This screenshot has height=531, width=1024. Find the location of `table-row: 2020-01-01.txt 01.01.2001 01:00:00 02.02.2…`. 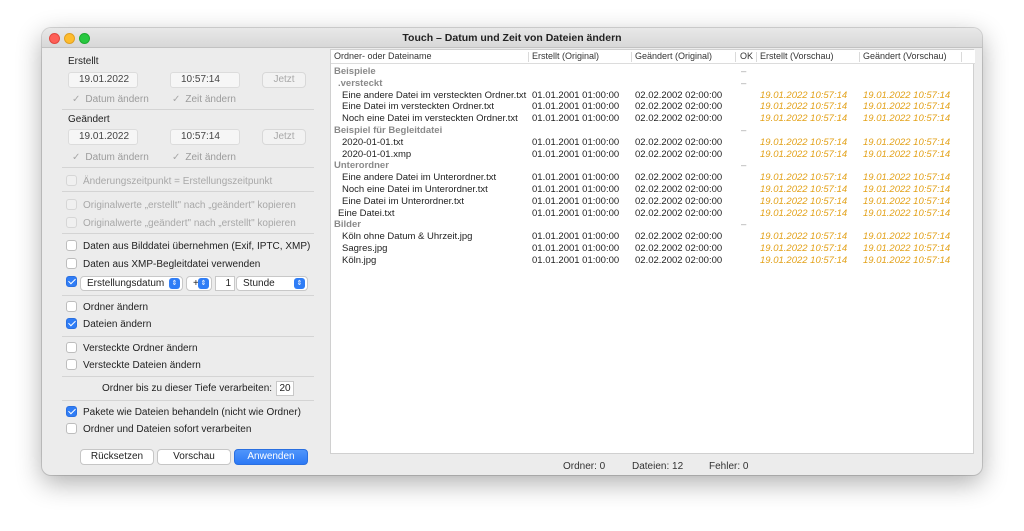

table-row: 2020-01-01.txt 01.01.2001 01:00:00 02.02.2… is located at coordinates (653, 143).